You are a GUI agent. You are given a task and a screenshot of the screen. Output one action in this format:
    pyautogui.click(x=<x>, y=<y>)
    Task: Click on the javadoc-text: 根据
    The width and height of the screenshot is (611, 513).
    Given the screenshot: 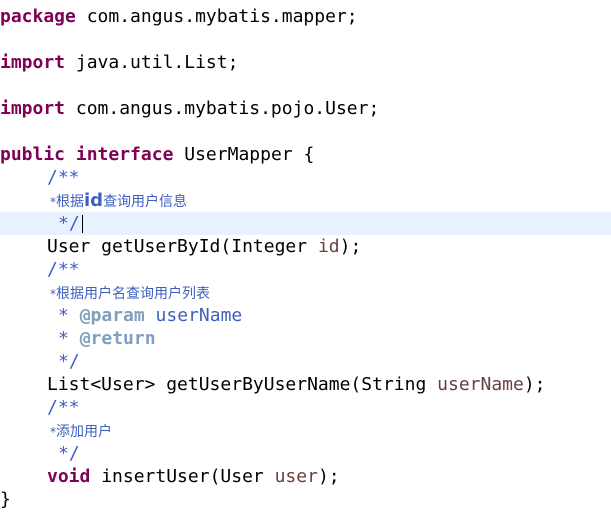 What is the action you would take?
    pyautogui.click(x=70, y=202)
    